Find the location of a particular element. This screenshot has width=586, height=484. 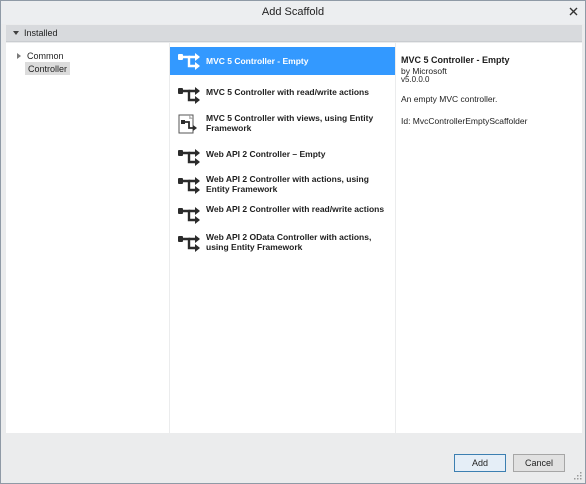

scaffold-item-label: Web API 2 Controller – Empty is located at coordinates (266, 154).